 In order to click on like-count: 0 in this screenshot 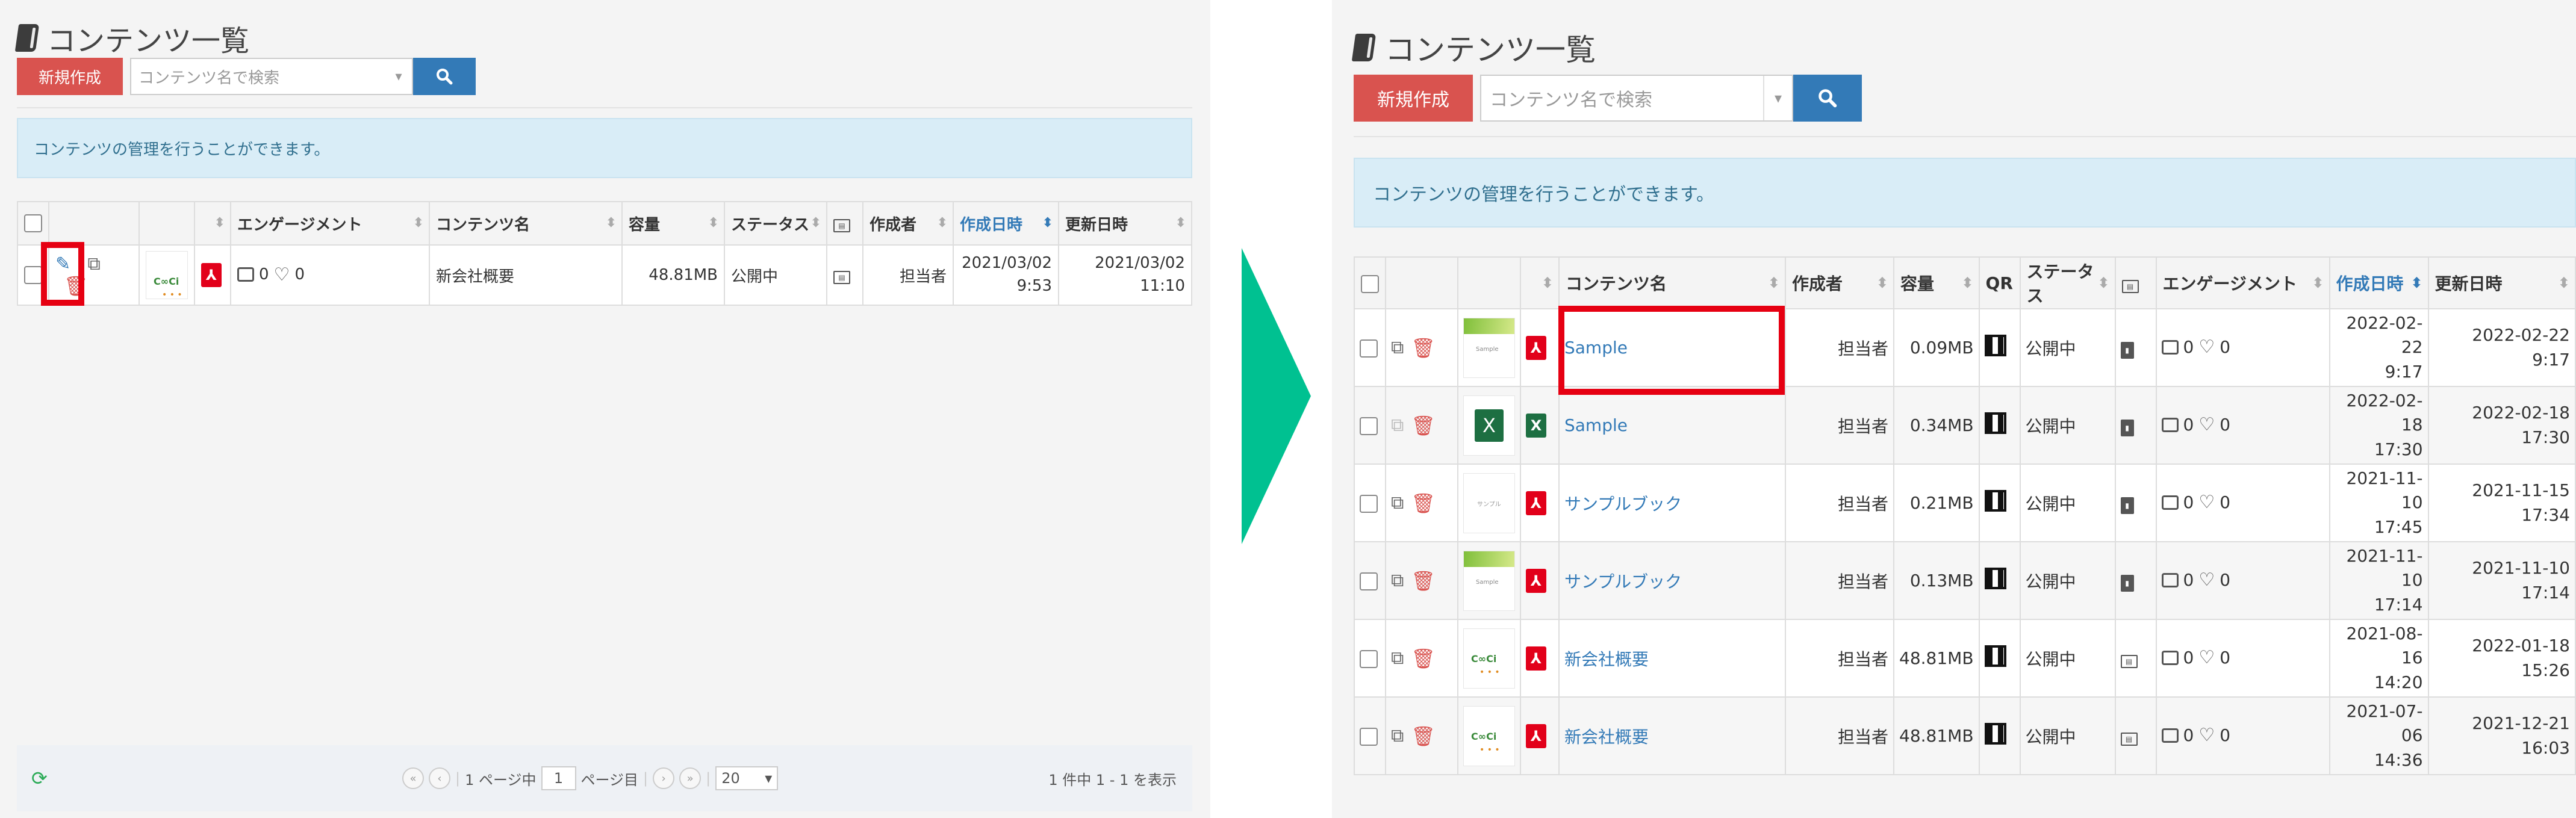, I will do `click(2226, 347)`.